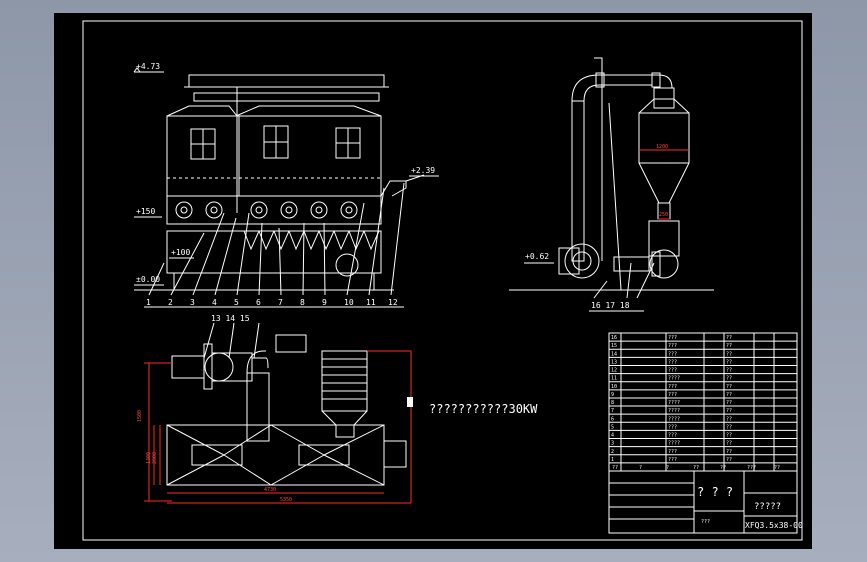 This screenshot has width=867, height=562. Describe the element at coordinates (423, 170) in the screenshot. I see `elev-inlet: +2.39` at that location.